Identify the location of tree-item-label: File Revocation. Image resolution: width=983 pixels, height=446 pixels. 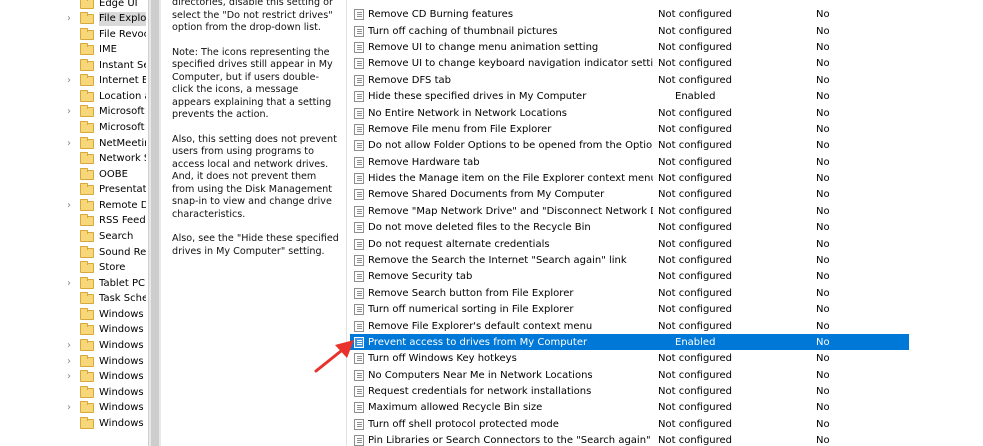
(122, 34).